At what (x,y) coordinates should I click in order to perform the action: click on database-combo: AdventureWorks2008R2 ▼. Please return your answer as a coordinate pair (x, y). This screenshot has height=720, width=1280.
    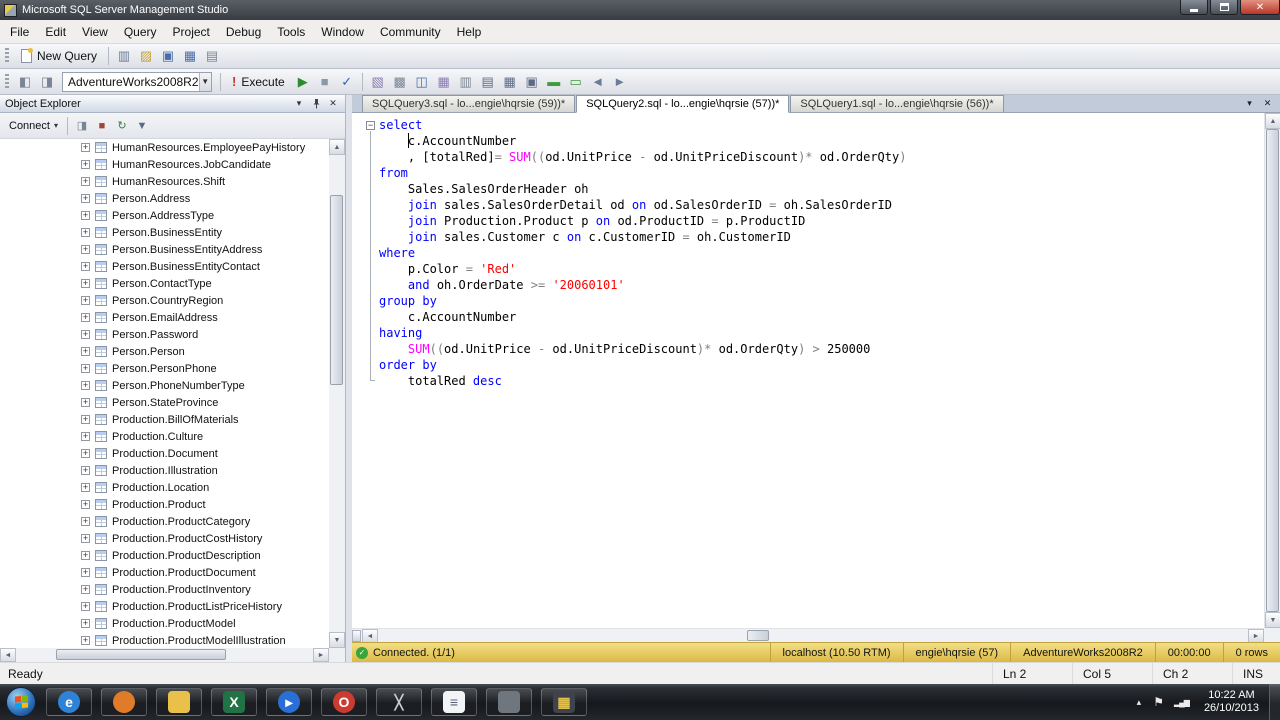
    Looking at the image, I should click on (137, 81).